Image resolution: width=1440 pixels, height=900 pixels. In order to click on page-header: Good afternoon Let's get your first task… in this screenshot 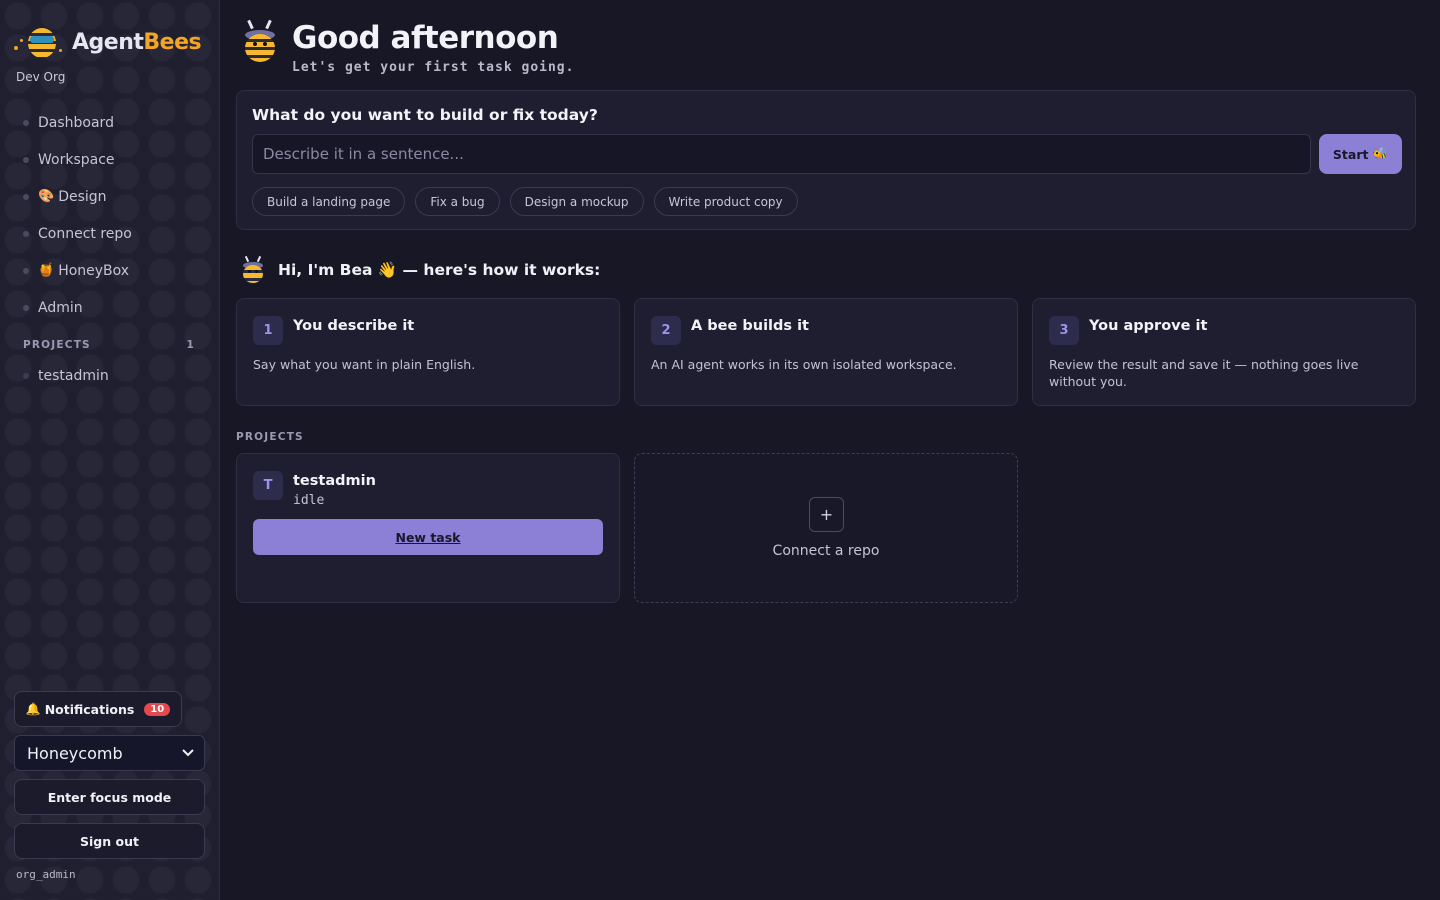, I will do `click(407, 47)`.